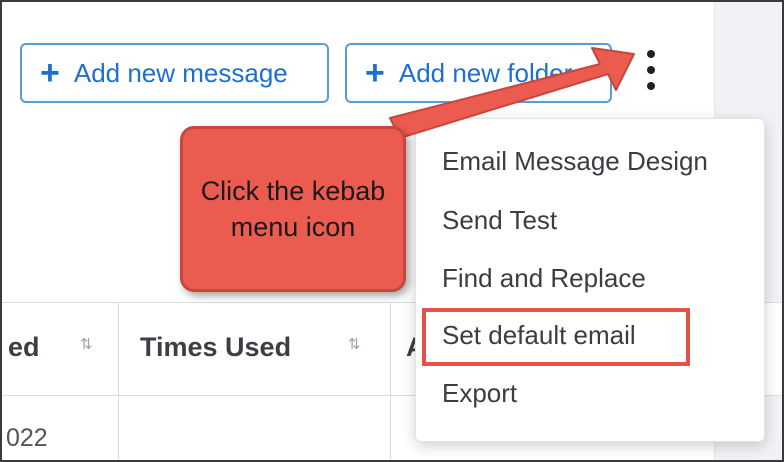 The width and height of the screenshot is (784, 462). Describe the element at coordinates (215, 347) in the screenshot. I see `column-header-times-used: Times Used` at that location.